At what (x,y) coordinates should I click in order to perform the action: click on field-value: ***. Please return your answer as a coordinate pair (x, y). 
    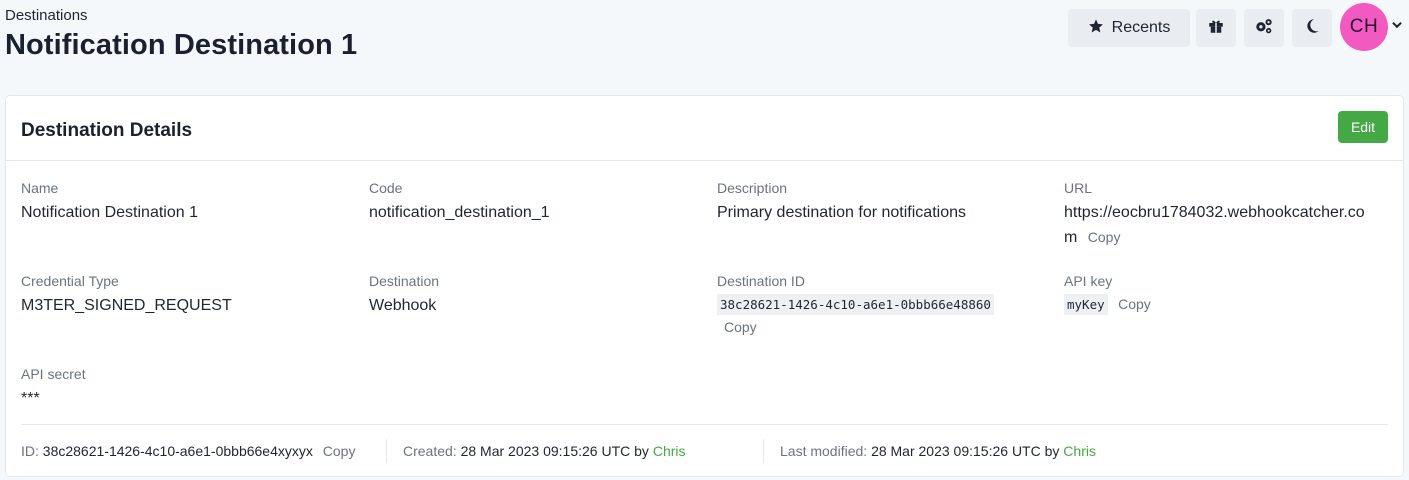
    Looking at the image, I should click on (30, 398).